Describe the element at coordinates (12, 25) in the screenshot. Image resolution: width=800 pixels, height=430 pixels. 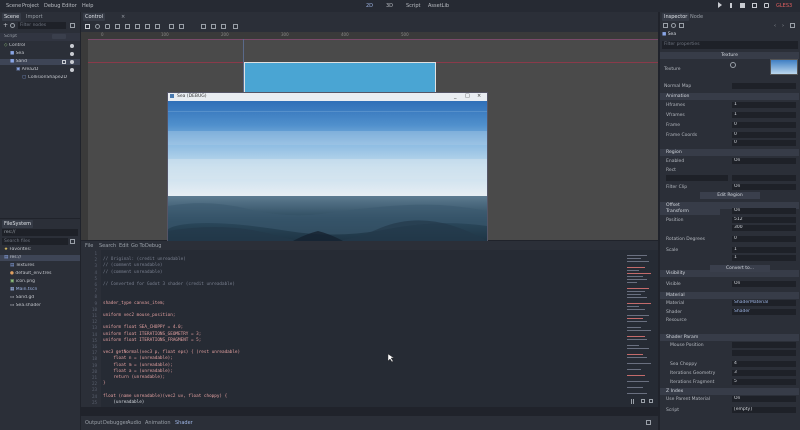
I see `instance-icon` at that location.